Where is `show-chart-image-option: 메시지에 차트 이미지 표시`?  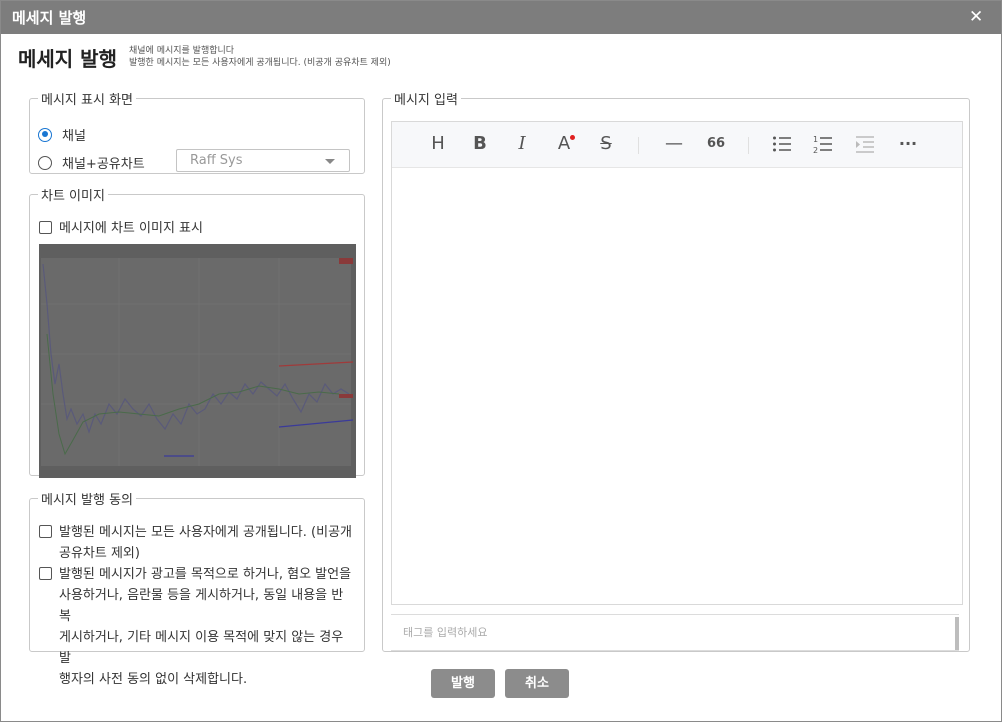
show-chart-image-option: 메시지에 차트 이미지 표시 is located at coordinates (121, 228).